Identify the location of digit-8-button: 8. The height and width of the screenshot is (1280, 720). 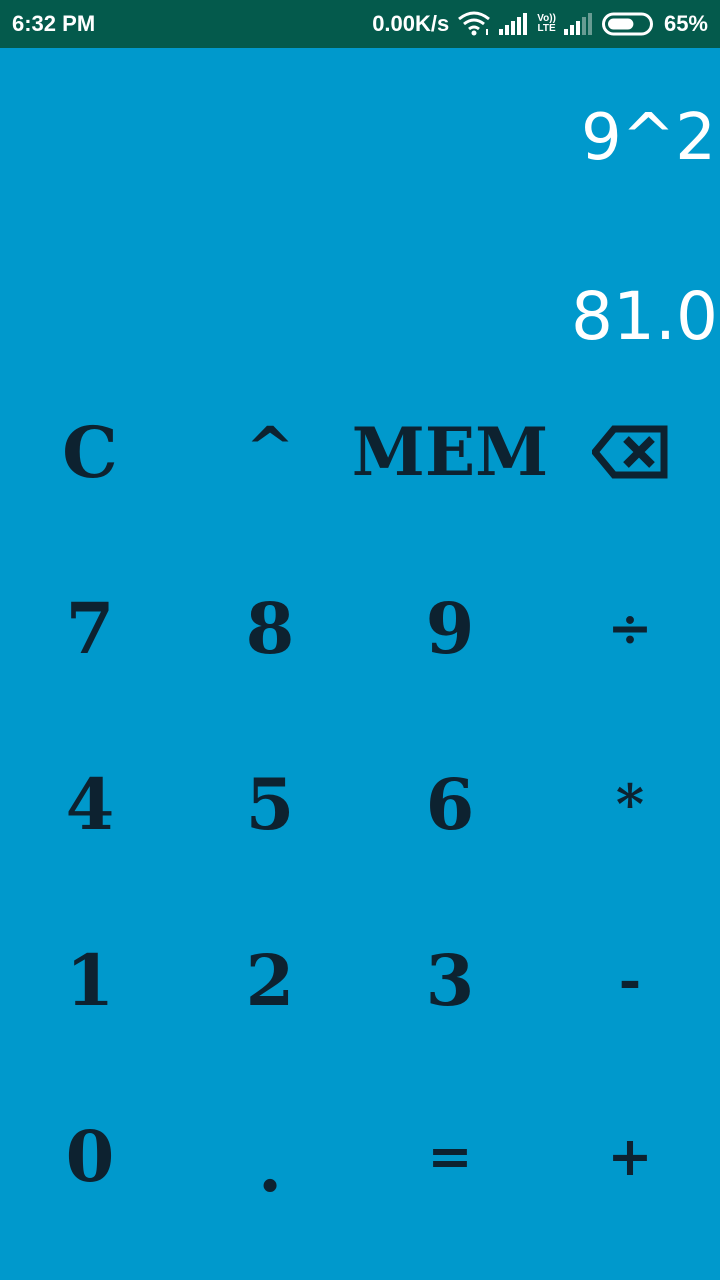
(270, 628).